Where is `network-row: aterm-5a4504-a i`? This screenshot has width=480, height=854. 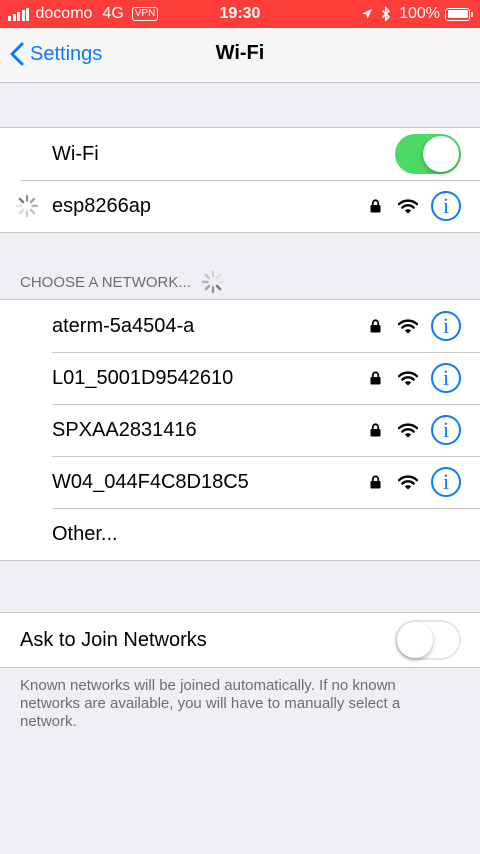 network-row: aterm-5a4504-a i is located at coordinates (240, 326).